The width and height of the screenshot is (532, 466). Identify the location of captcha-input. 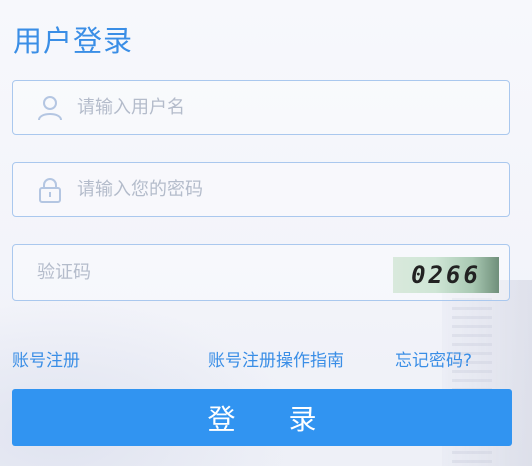
(197, 272).